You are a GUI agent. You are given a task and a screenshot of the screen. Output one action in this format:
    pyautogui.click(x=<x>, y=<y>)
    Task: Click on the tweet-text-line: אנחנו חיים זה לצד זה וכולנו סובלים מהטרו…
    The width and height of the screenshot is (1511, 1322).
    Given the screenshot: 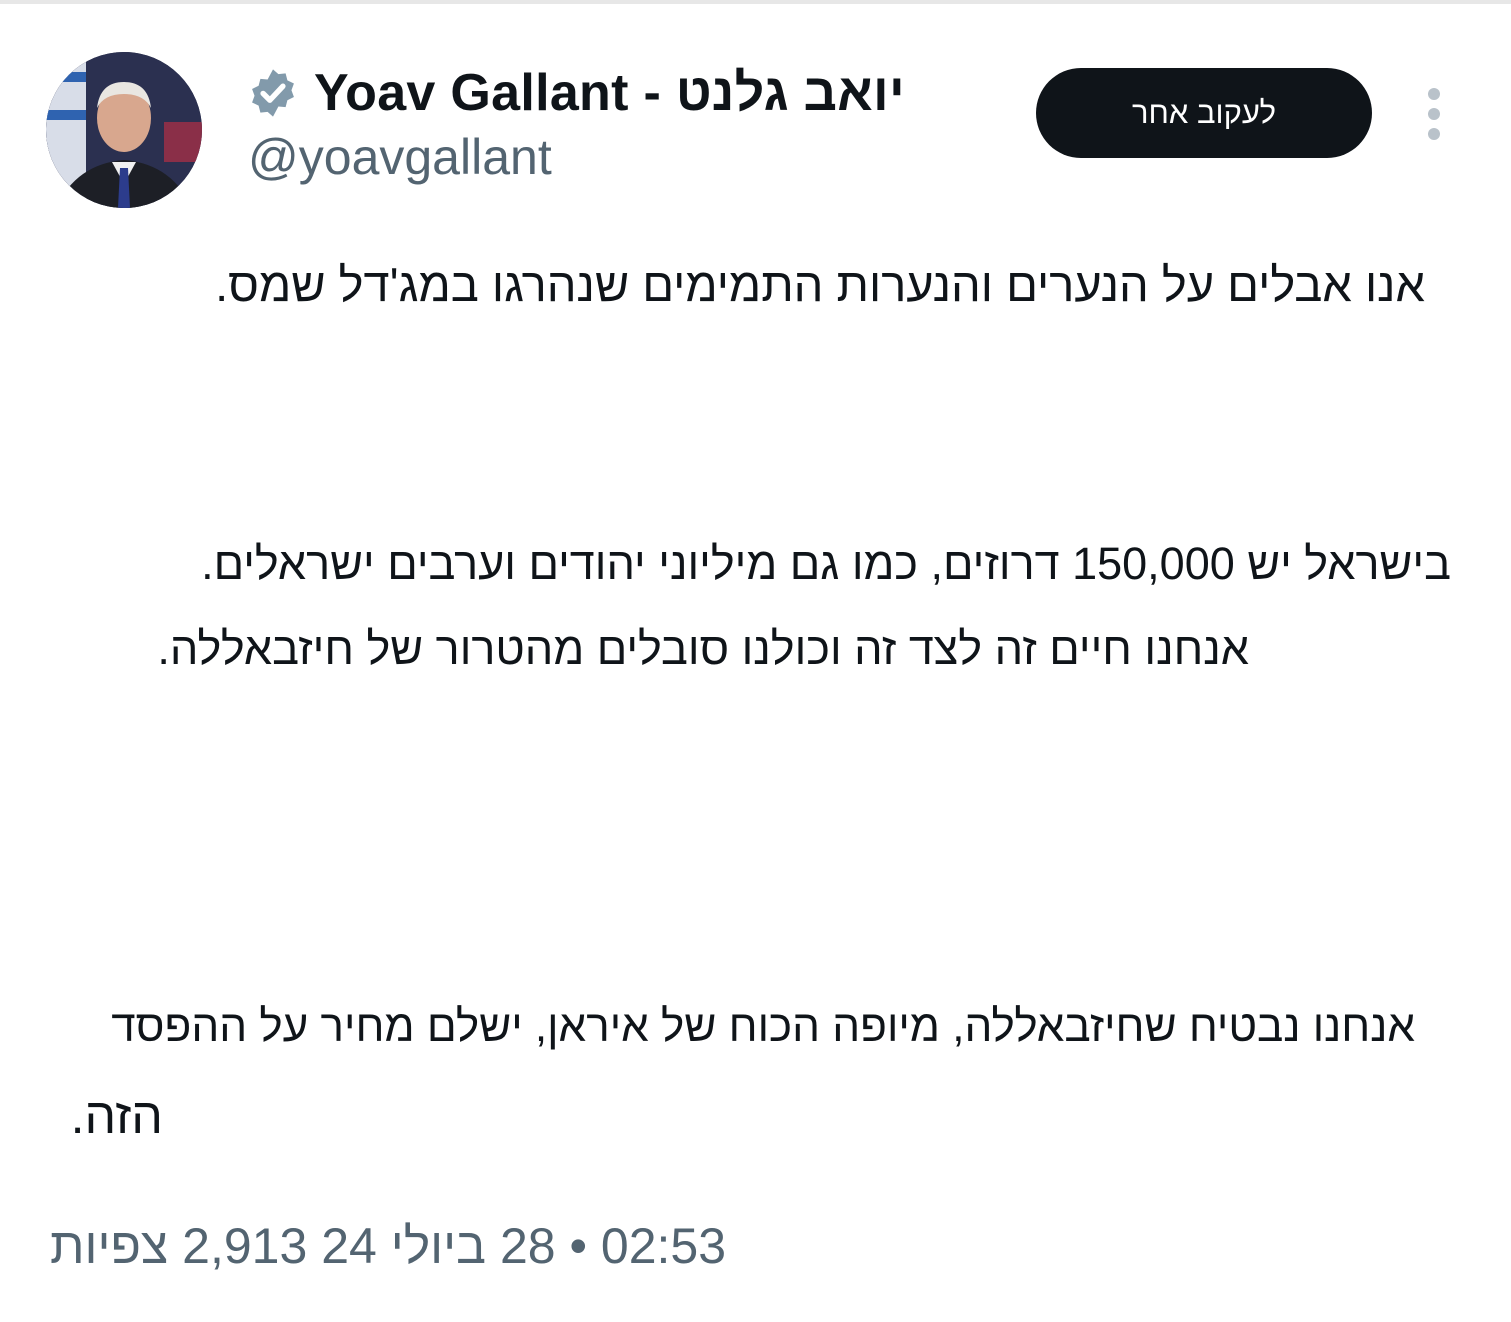 What is the action you would take?
    pyautogui.click(x=703, y=648)
    